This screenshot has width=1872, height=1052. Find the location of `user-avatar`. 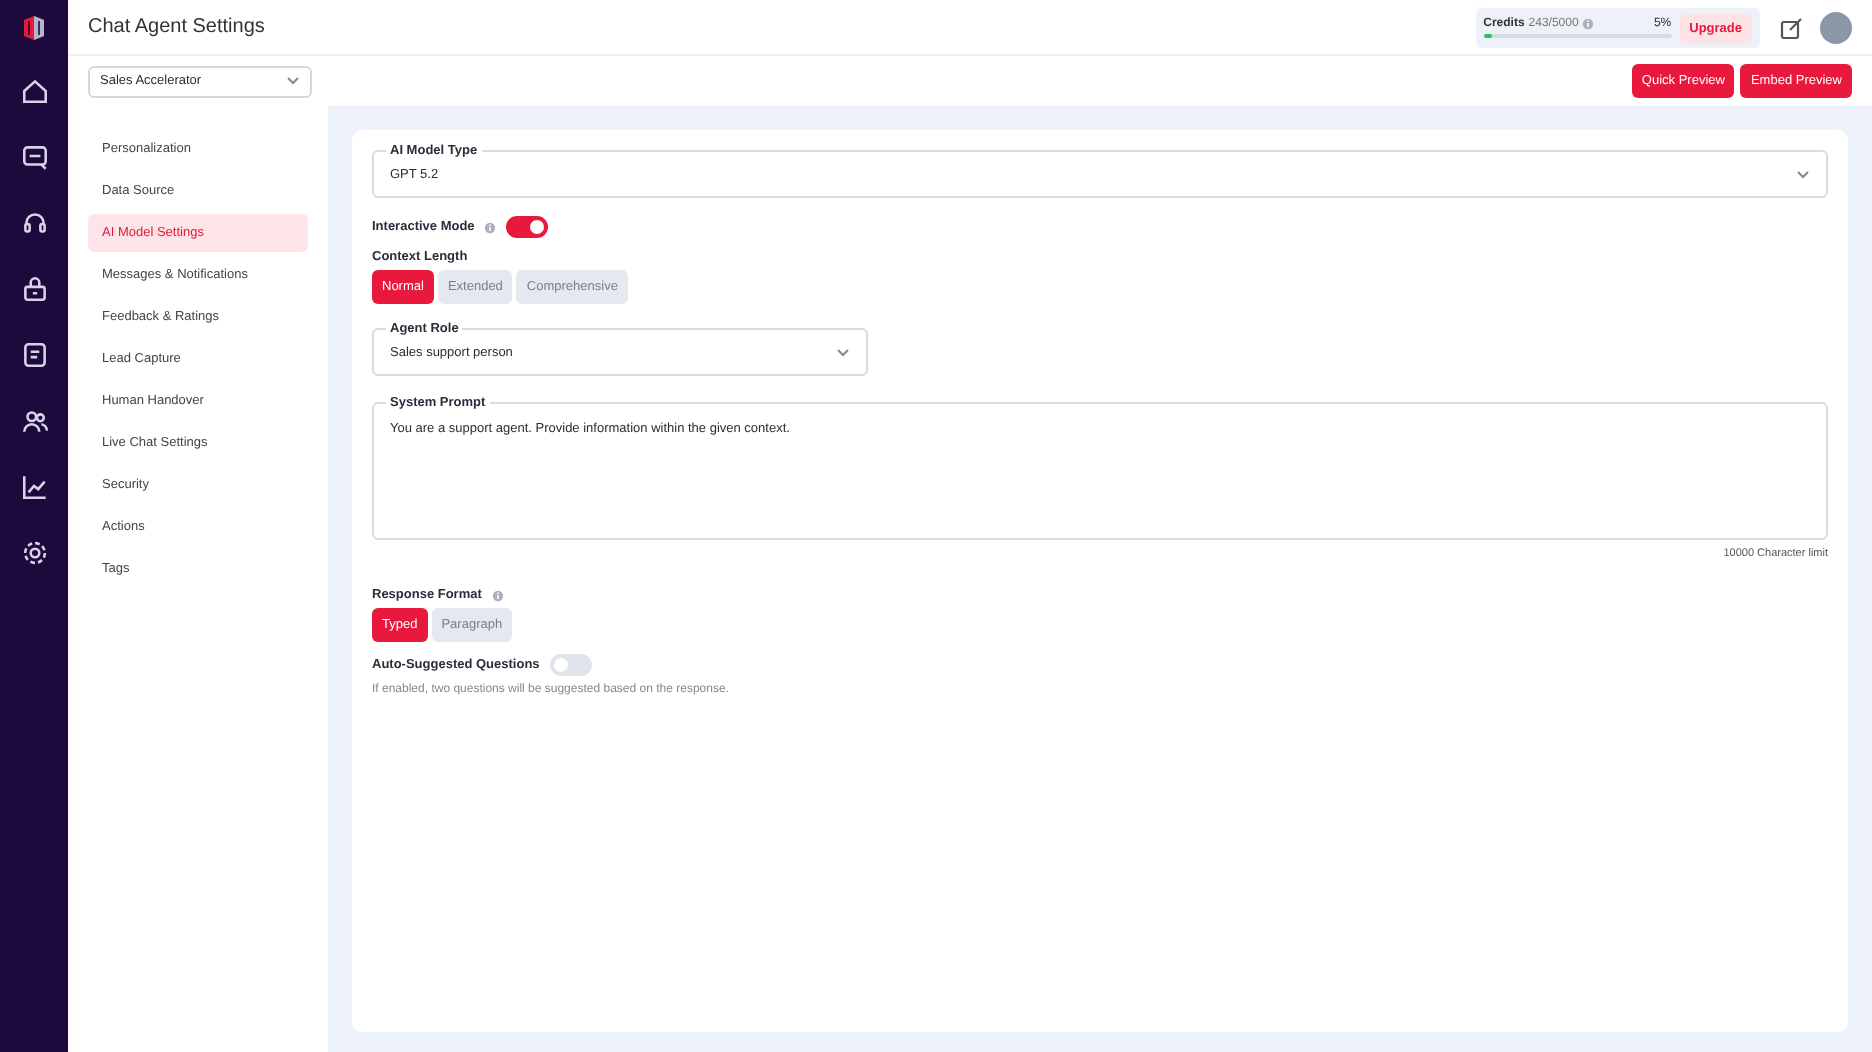

user-avatar is located at coordinates (1836, 27).